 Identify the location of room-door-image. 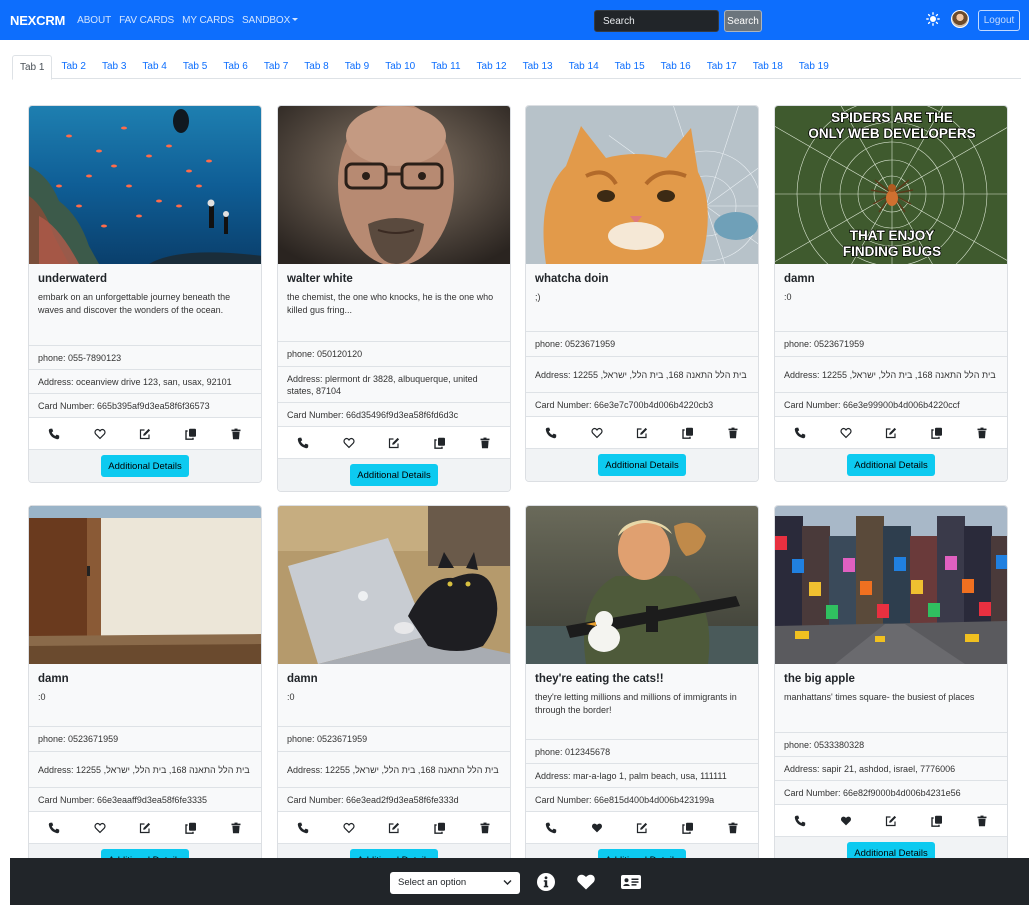
(145, 585).